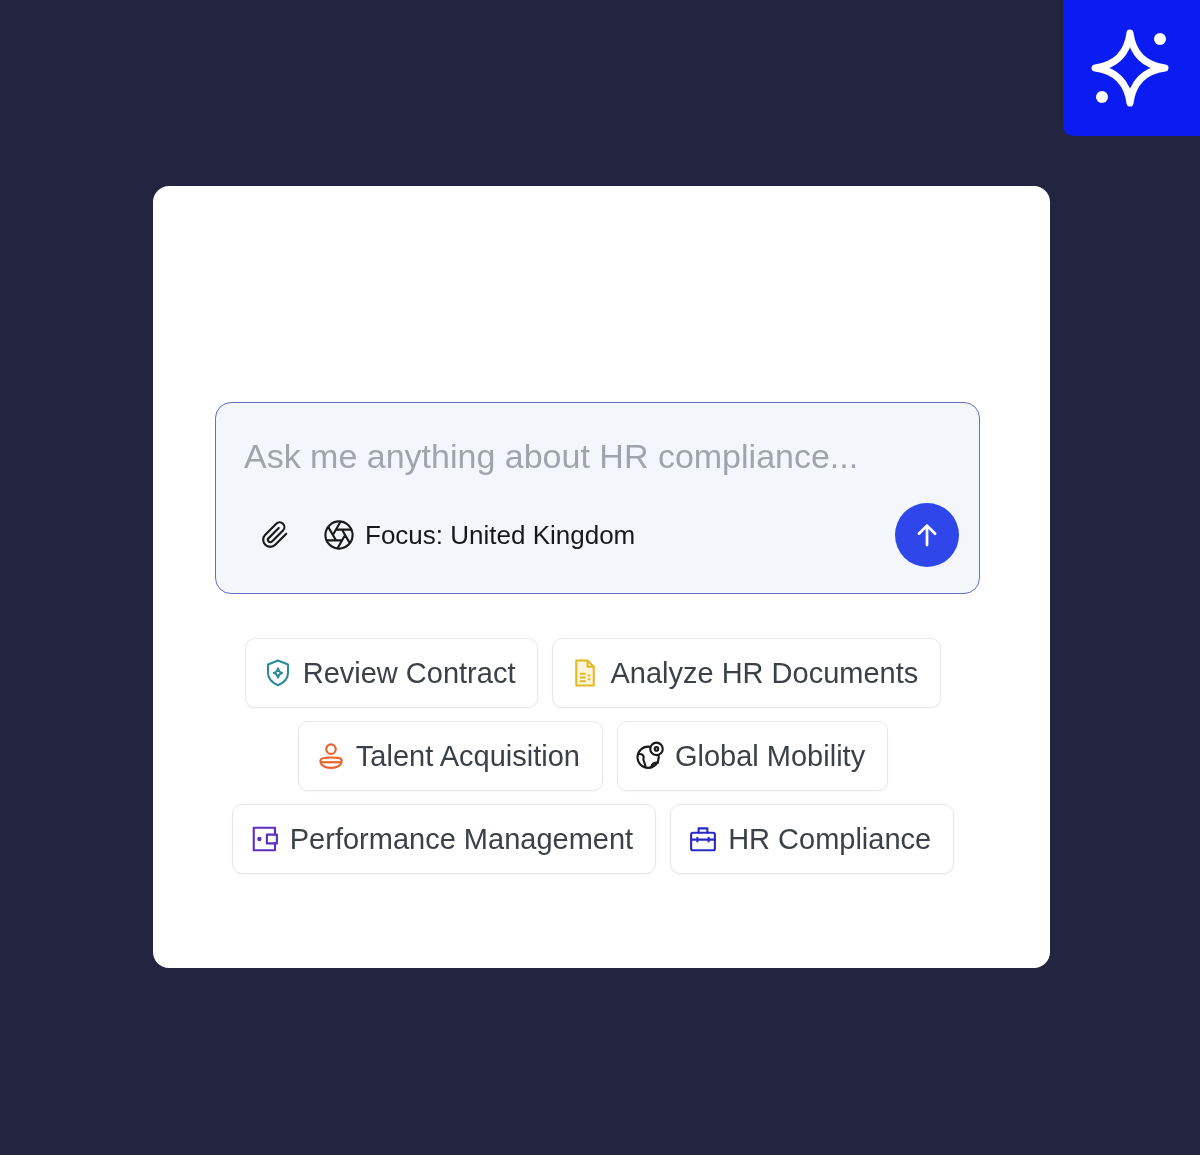 Image resolution: width=1200 pixels, height=1155 pixels. I want to click on sparkle-icon, so click(1131, 68).